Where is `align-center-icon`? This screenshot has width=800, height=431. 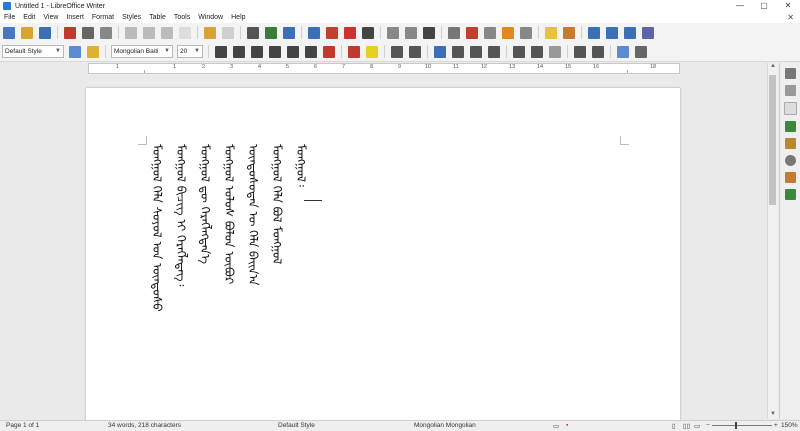 align-center-icon is located at coordinates (415, 51).